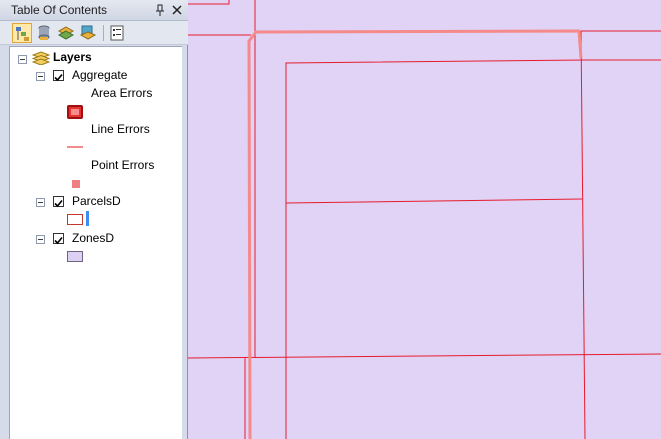 Image resolution: width=661 pixels, height=439 pixels. Describe the element at coordinates (87, 218) in the screenshot. I see `selection-indicator` at that location.